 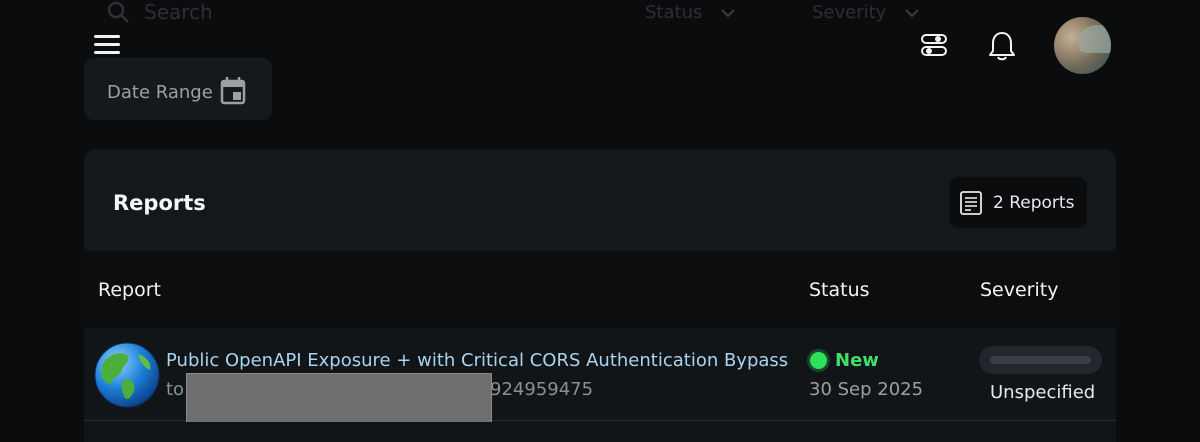 What do you see at coordinates (1002, 46) in the screenshot?
I see `bell-icon` at bounding box center [1002, 46].